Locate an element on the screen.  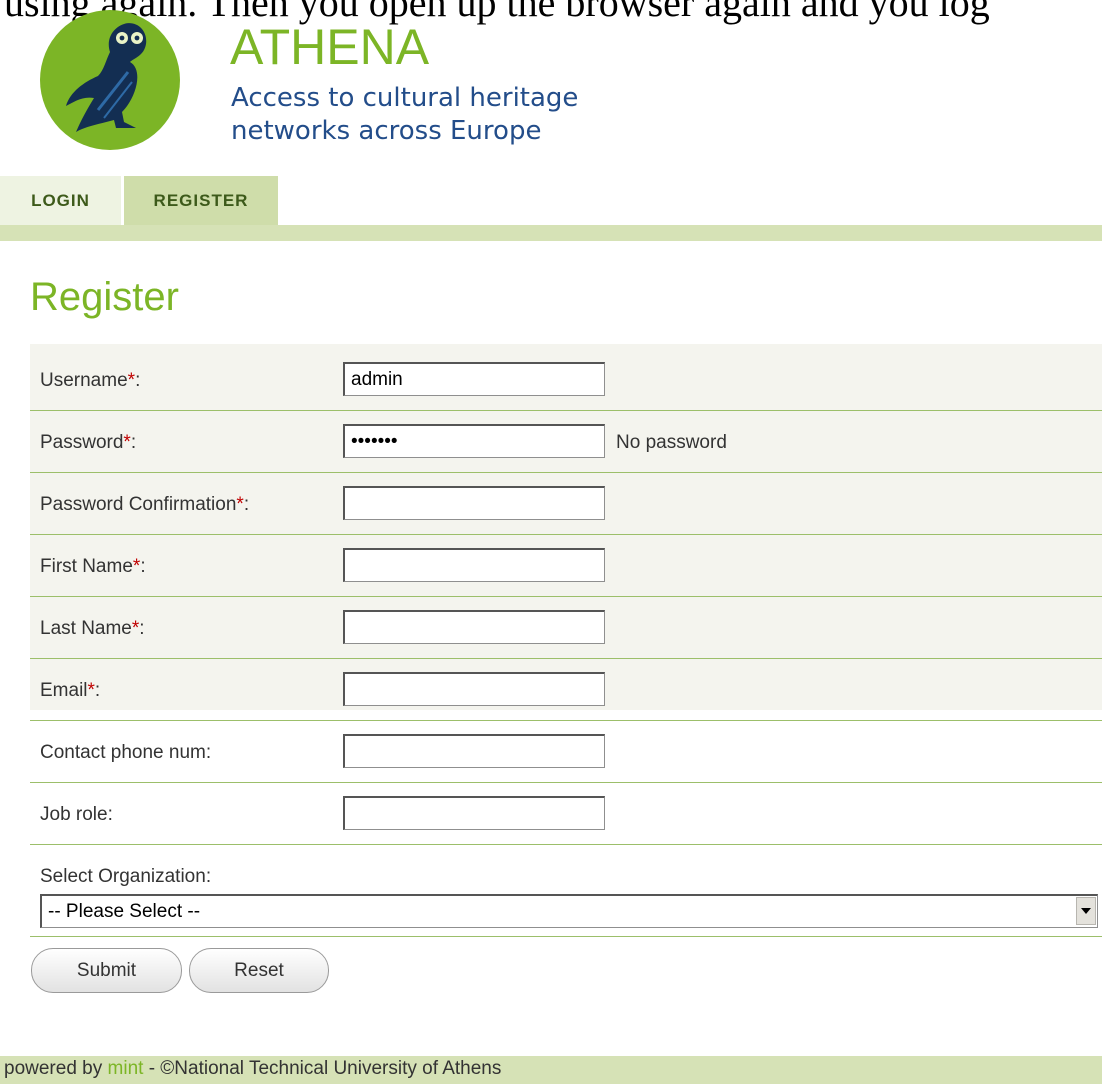
first-name-label: First Name*: is located at coordinates (93, 566).